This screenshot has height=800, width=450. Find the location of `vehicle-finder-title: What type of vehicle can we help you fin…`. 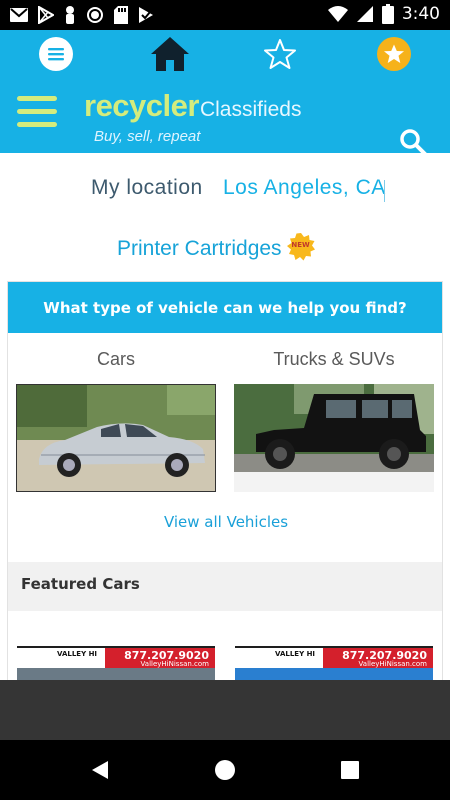

vehicle-finder-title: What type of vehicle can we help you fin… is located at coordinates (225, 307).